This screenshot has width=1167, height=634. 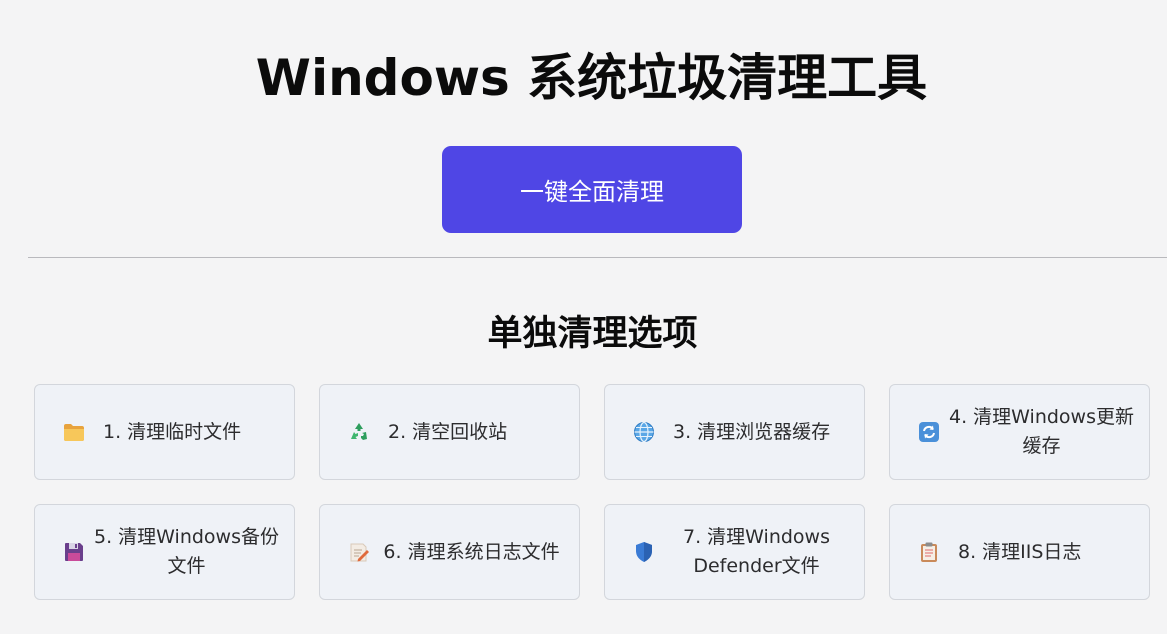 I want to click on folder-icon, so click(x=74, y=432).